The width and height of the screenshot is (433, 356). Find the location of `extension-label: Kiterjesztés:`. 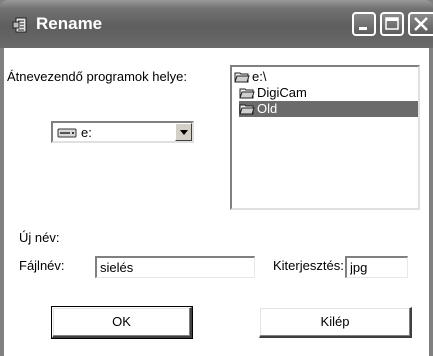

extension-label: Kiterjesztés: is located at coordinates (308, 265).